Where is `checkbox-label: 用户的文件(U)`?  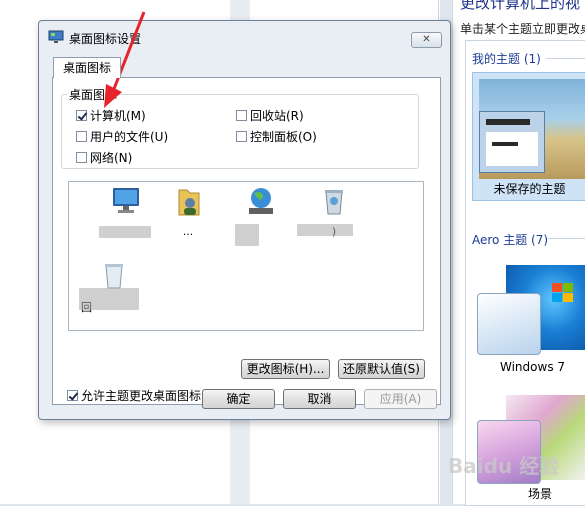 checkbox-label: 用户的文件(U) is located at coordinates (129, 137).